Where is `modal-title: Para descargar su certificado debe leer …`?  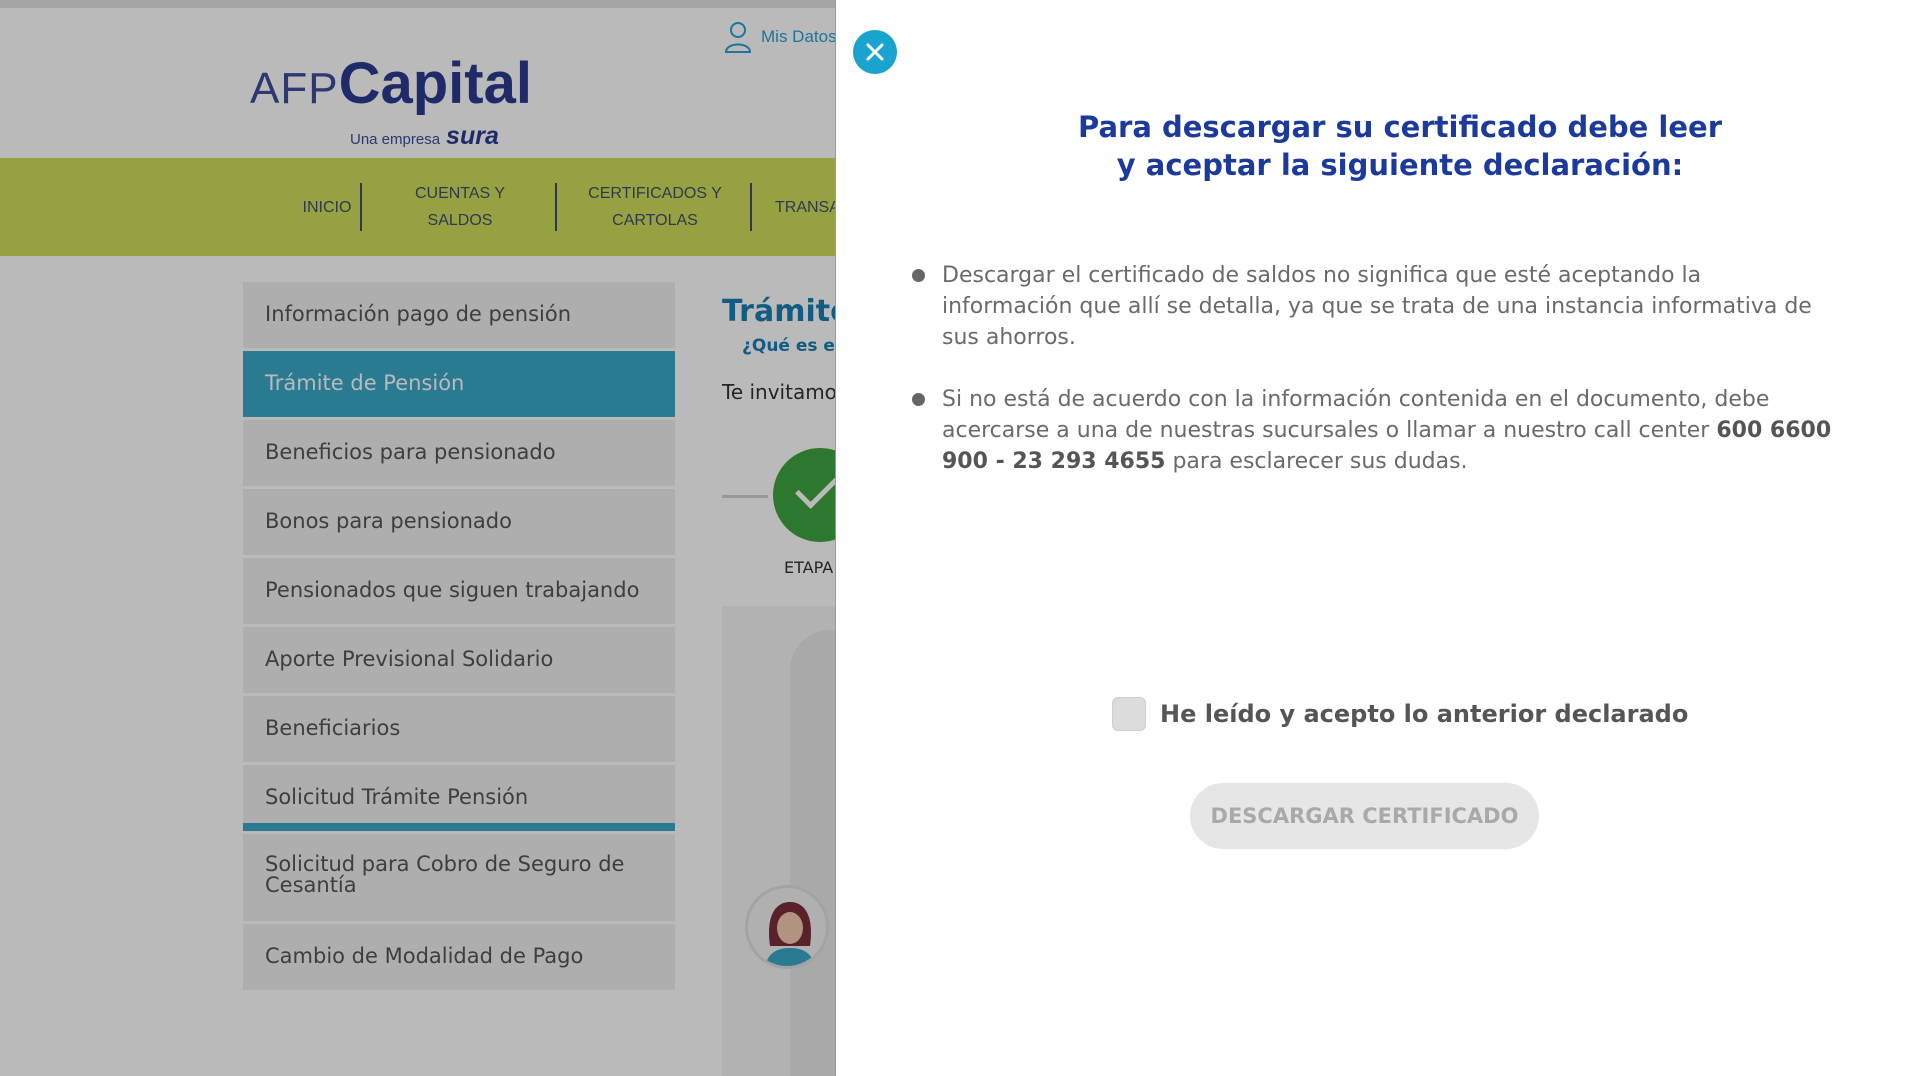 modal-title: Para descargar su certificado debe leer … is located at coordinates (1400, 146).